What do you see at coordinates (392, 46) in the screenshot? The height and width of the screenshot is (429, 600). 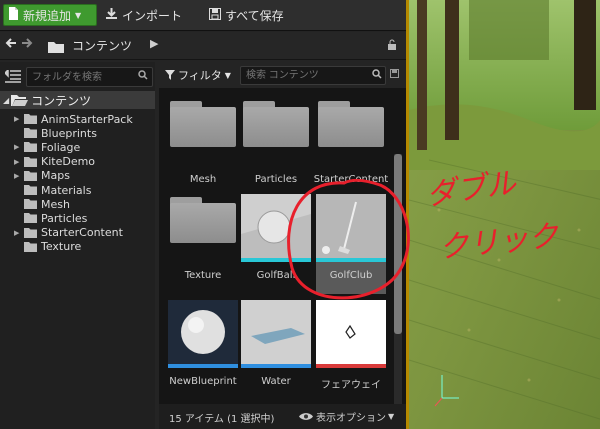 I see `lock-icon` at bounding box center [392, 46].